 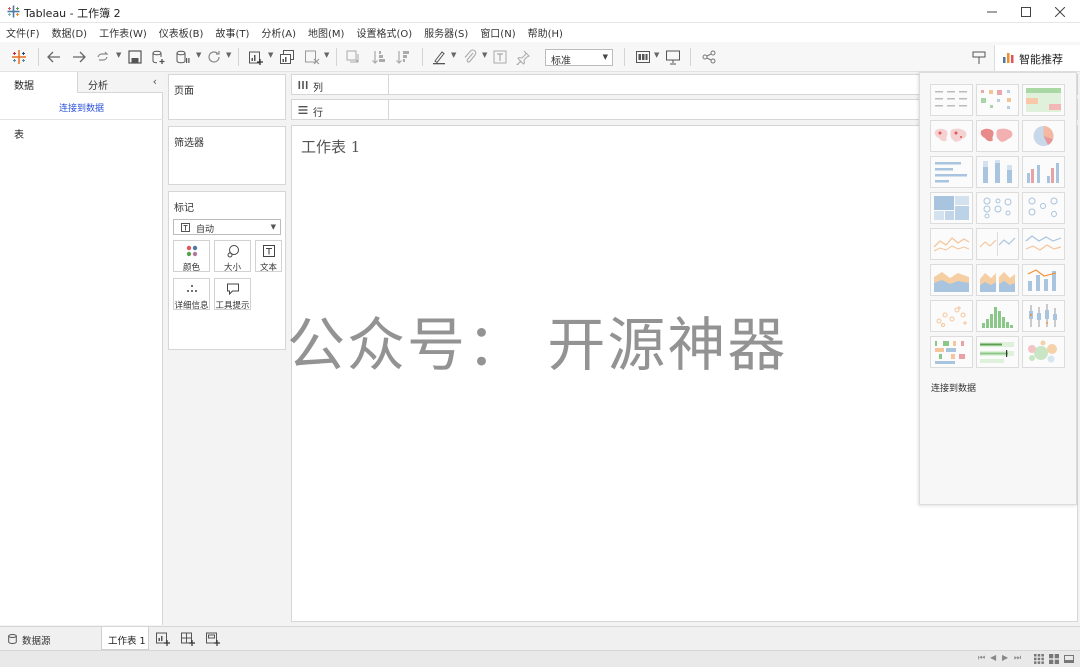 What do you see at coordinates (340, 109) in the screenshot?
I see `rows-shelf-header: 行` at bounding box center [340, 109].